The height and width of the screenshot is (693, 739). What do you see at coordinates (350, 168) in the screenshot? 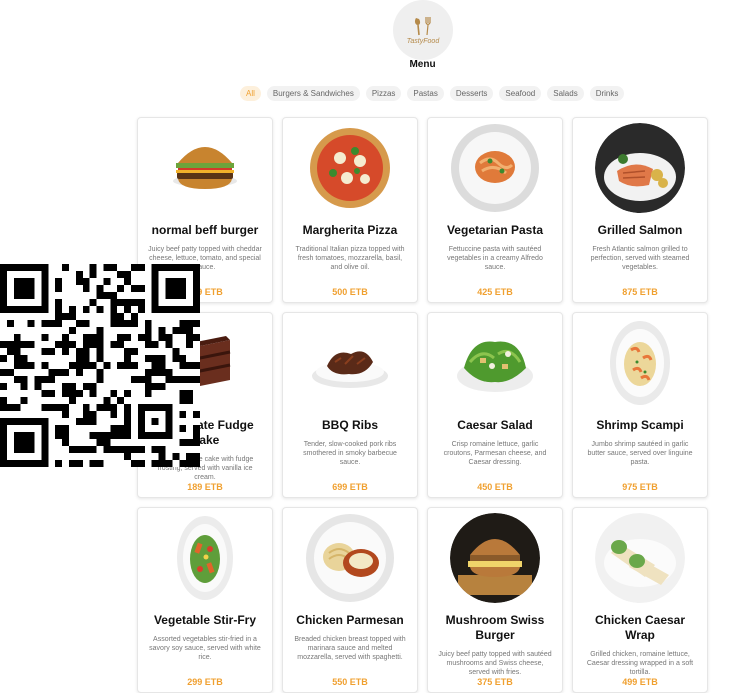
I see `pizza-image` at bounding box center [350, 168].